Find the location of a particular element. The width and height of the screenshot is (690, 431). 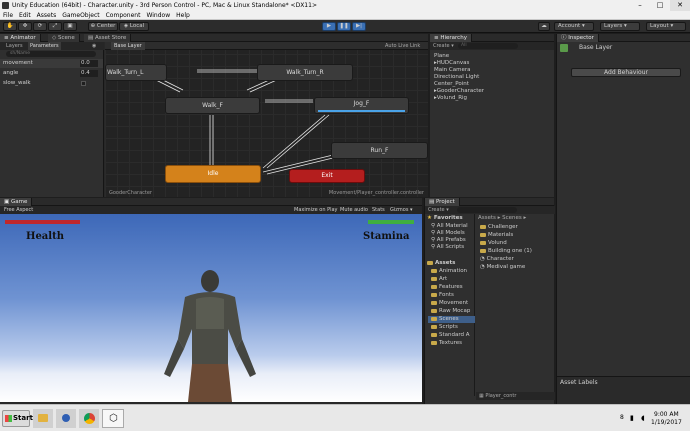

breadcrumb-base-layer: Base Layer is located at coordinates (128, 46).